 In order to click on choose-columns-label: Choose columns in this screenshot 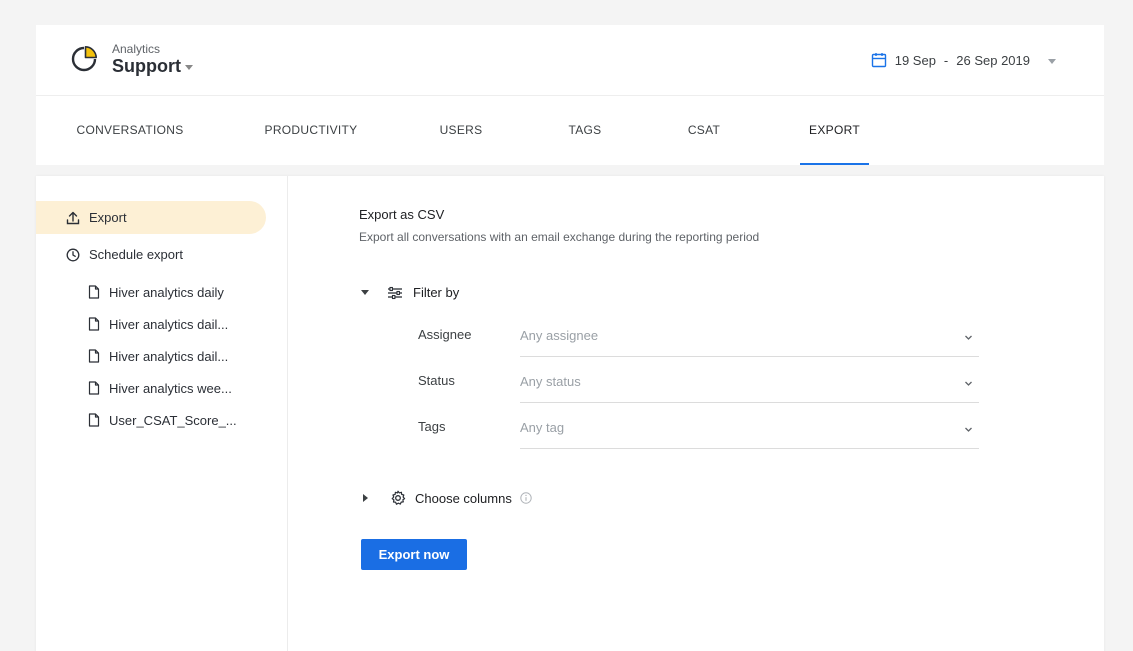, I will do `click(463, 498)`.